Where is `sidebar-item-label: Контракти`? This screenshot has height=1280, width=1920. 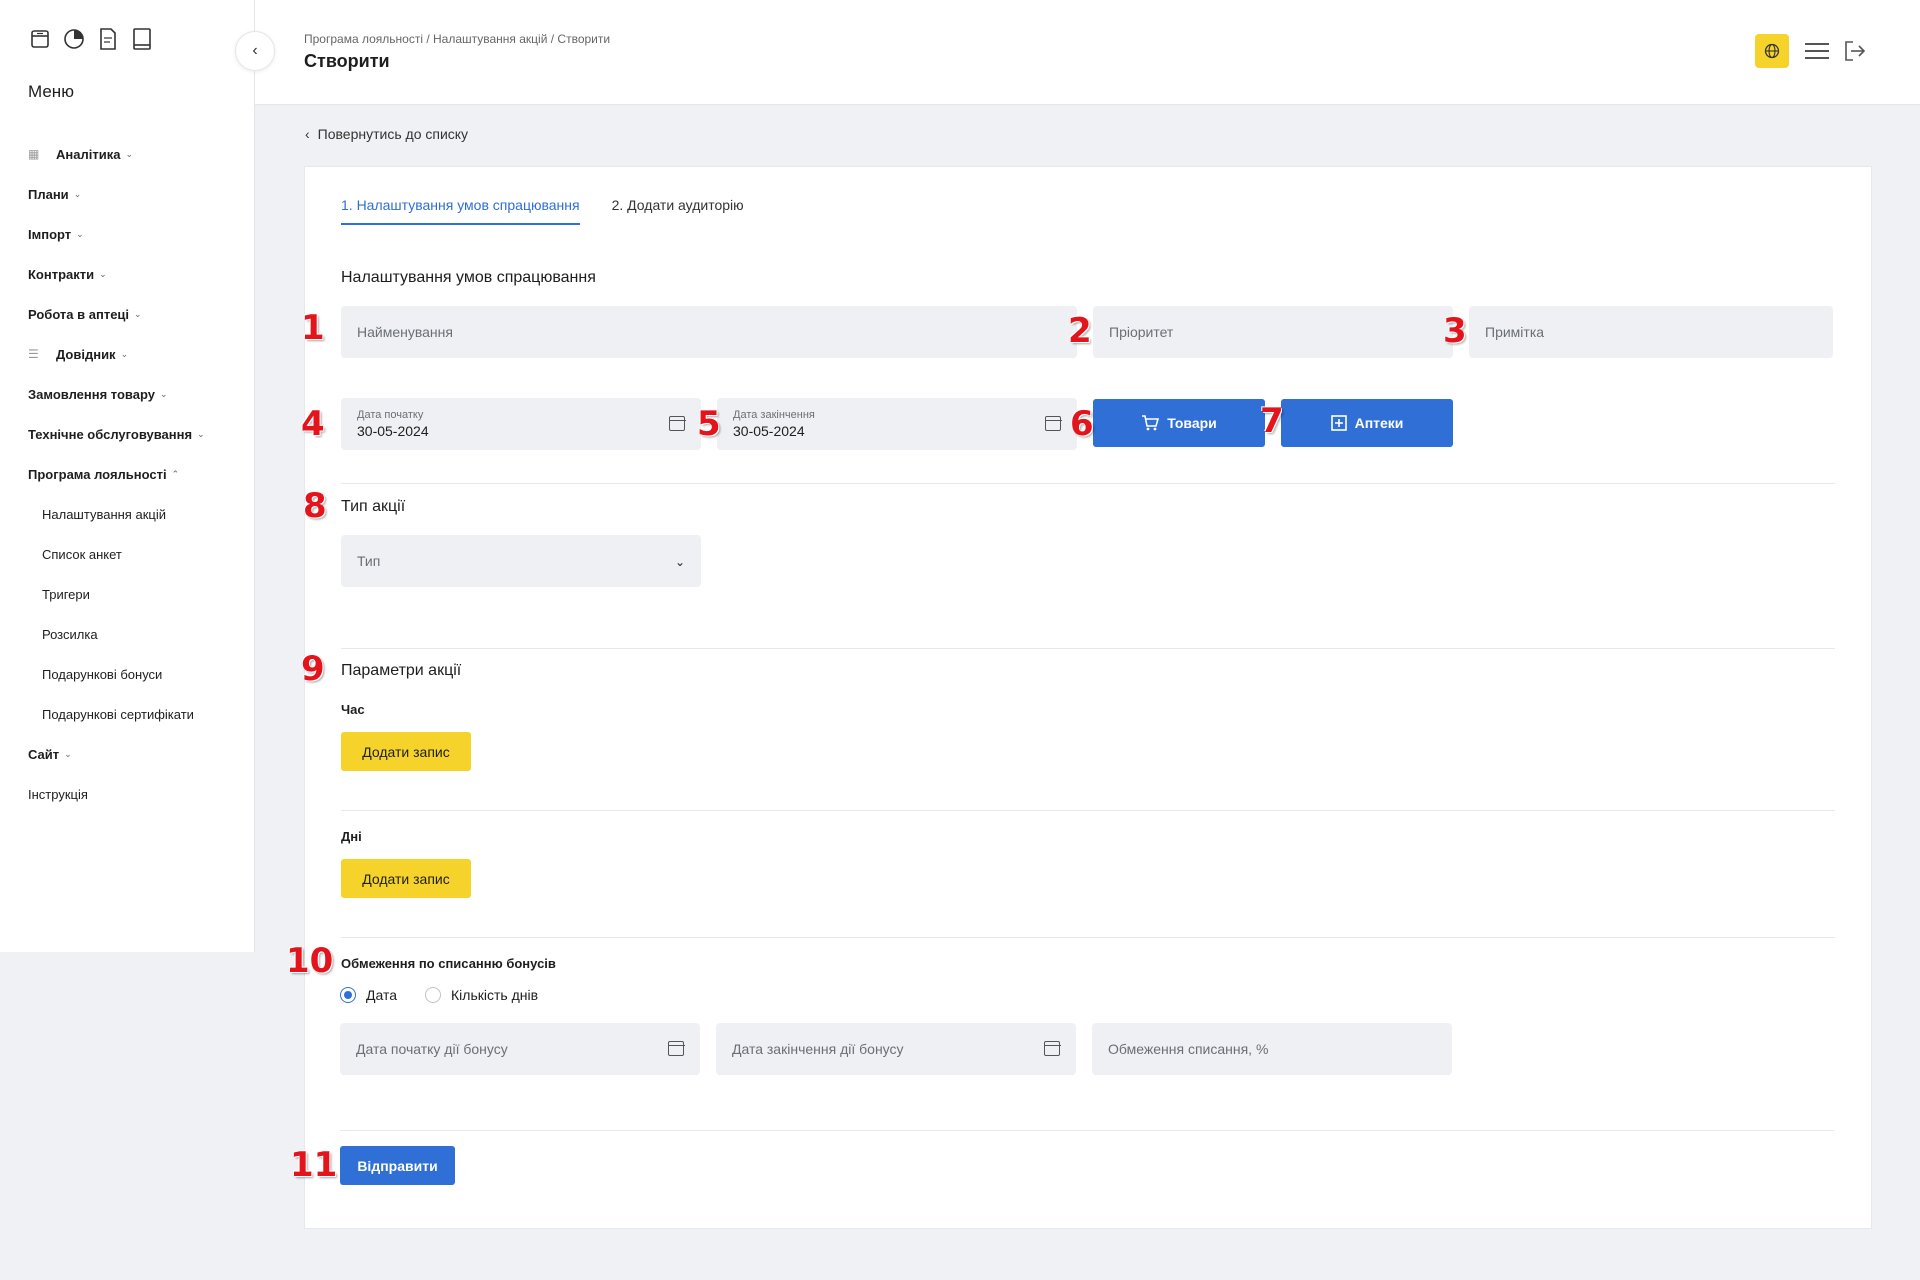 sidebar-item-label: Контракти is located at coordinates (61, 274).